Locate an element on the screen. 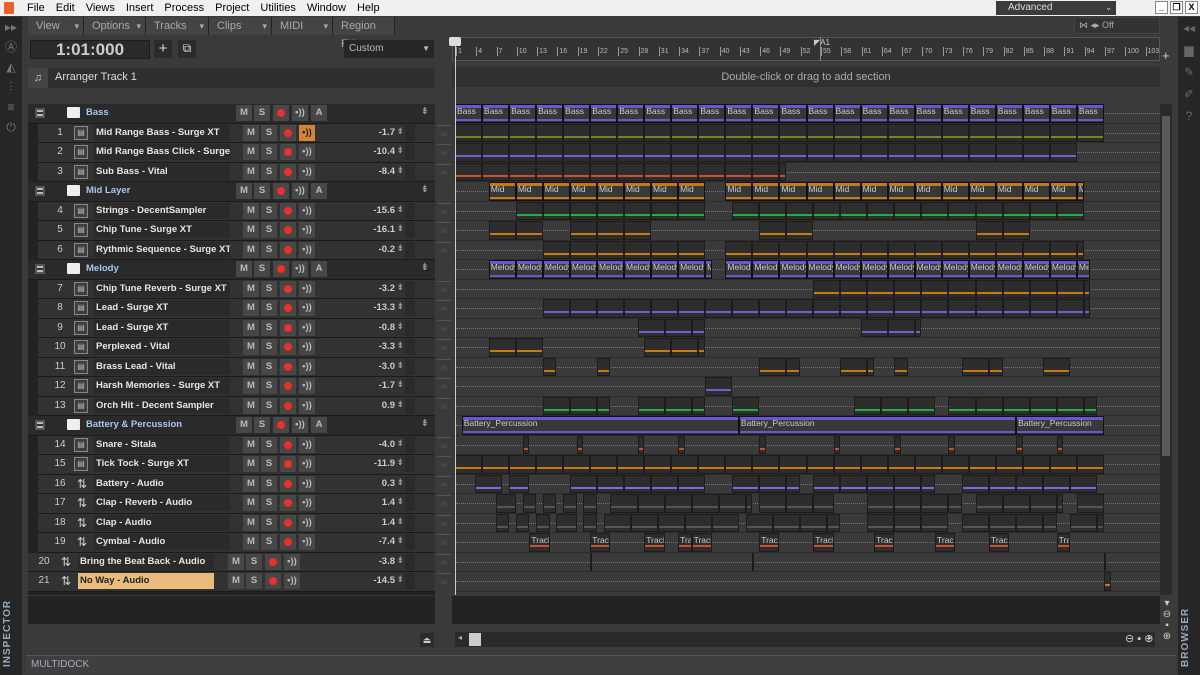 This screenshot has width=1200, height=675. track-row: 15 ▤ Tick Tock - Surge XT -11.9 ⇟ M S •)) is located at coordinates (236, 465).